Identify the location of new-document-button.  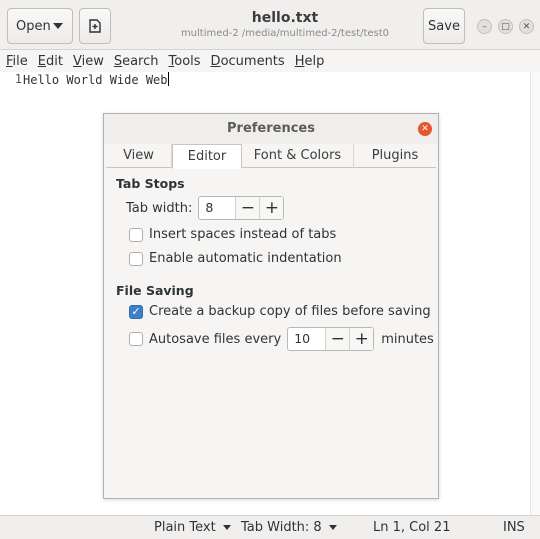
(95, 26).